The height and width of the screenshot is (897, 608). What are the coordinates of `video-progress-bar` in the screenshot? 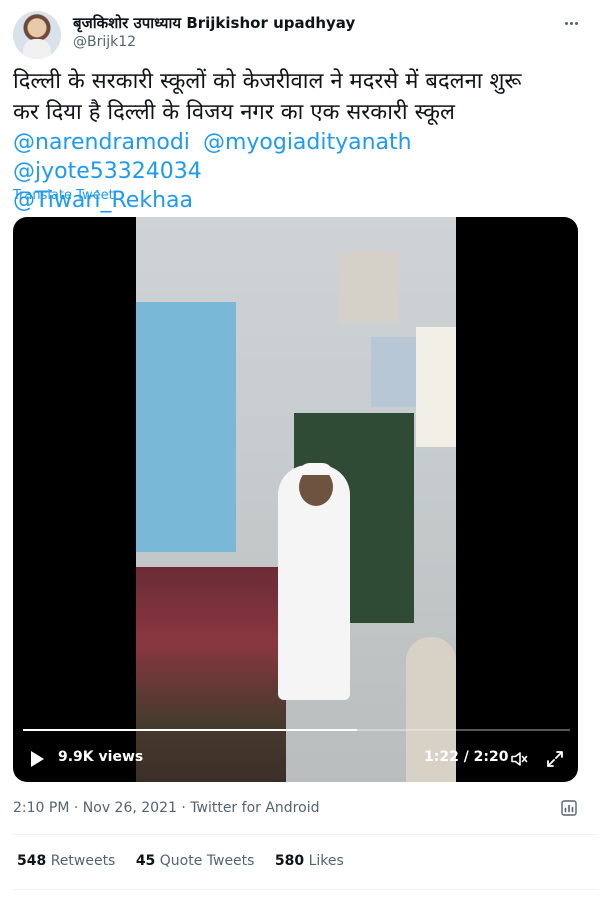 It's located at (296, 730).